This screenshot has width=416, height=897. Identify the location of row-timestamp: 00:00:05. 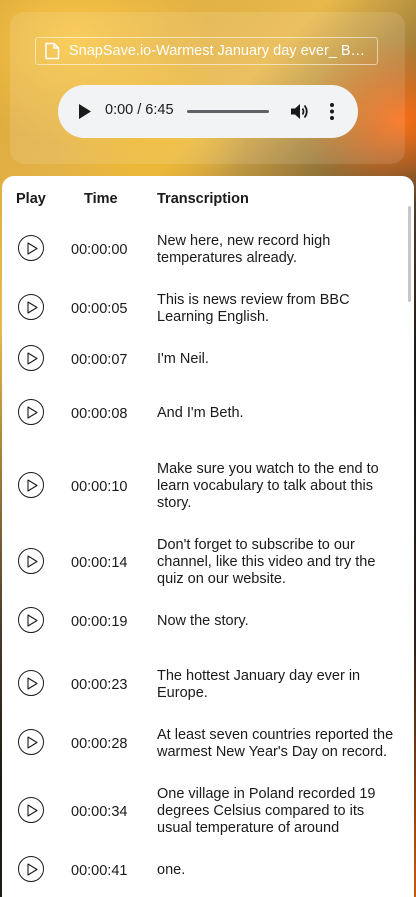
(99, 309).